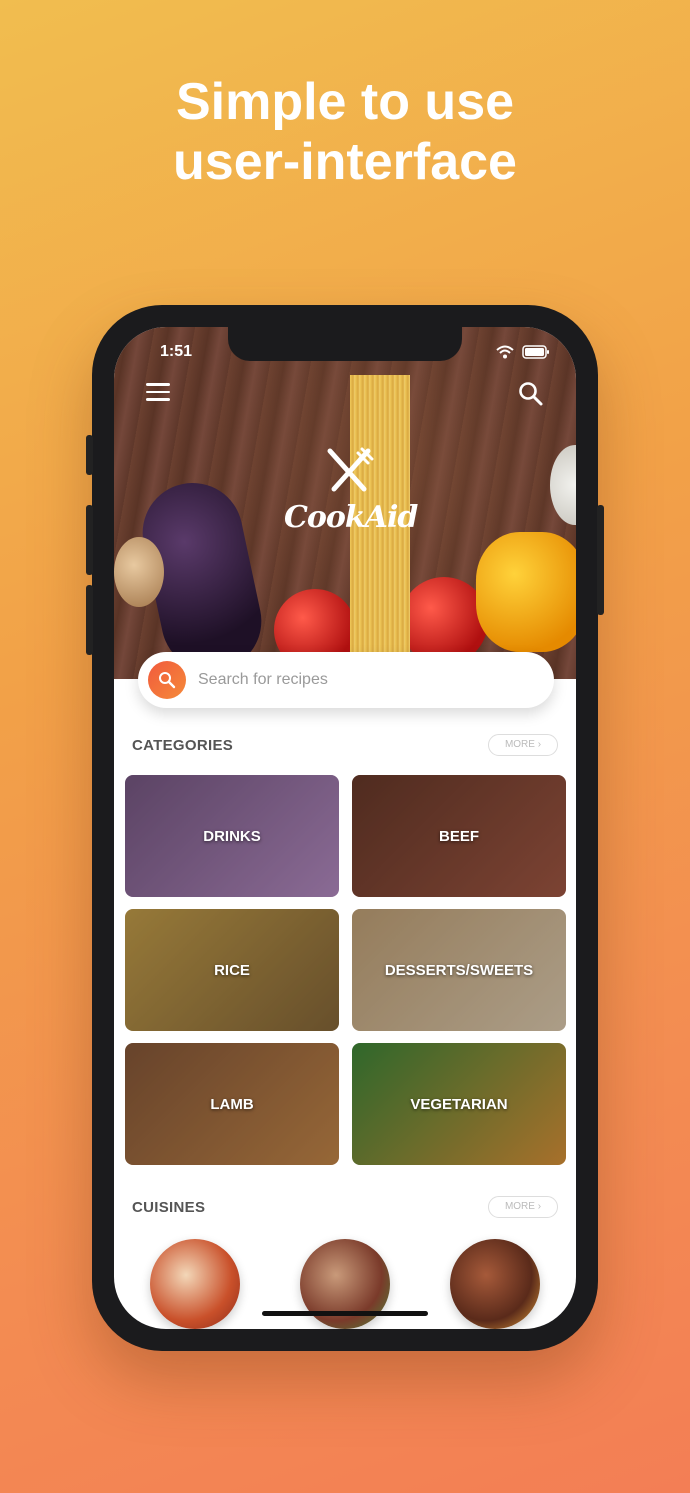 The height and width of the screenshot is (1493, 690). I want to click on search-button, so click(167, 680).